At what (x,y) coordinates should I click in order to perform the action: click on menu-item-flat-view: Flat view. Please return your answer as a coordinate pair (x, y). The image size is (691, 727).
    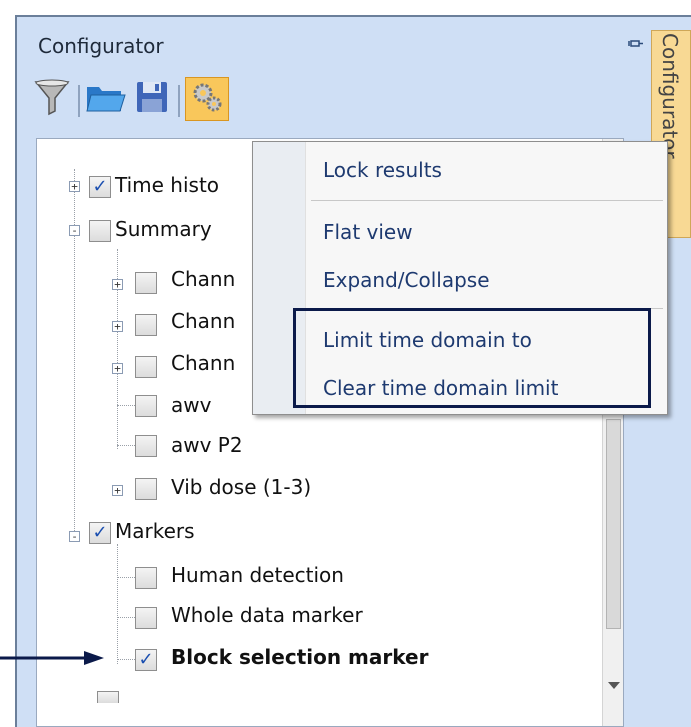
    Looking at the image, I should click on (368, 232).